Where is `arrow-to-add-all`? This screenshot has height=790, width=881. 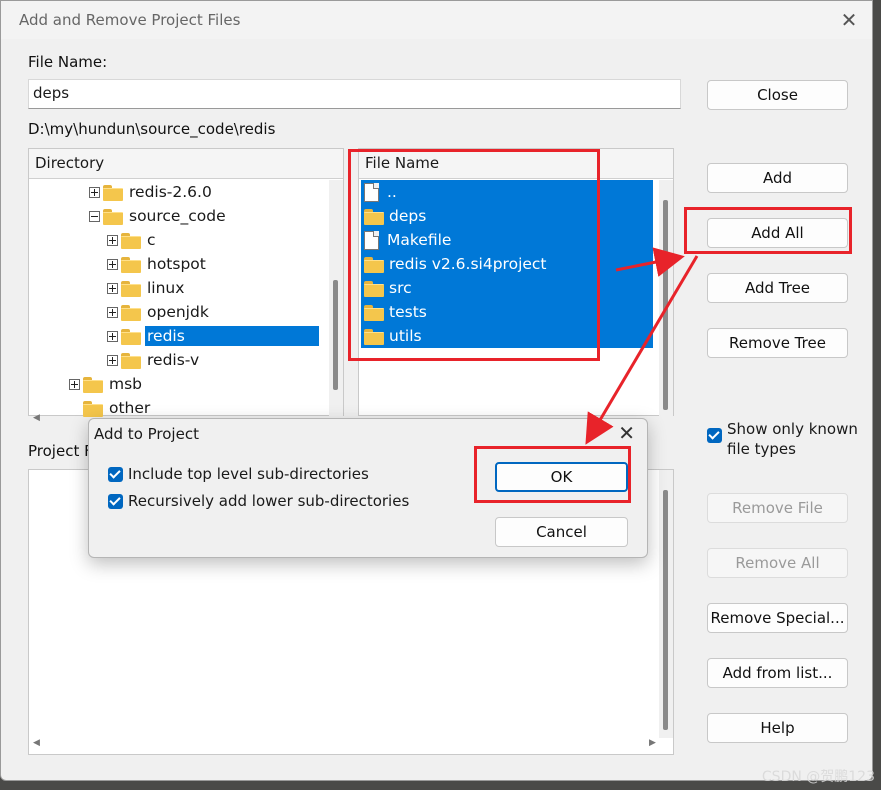 arrow-to-add-all is located at coordinates (650, 262).